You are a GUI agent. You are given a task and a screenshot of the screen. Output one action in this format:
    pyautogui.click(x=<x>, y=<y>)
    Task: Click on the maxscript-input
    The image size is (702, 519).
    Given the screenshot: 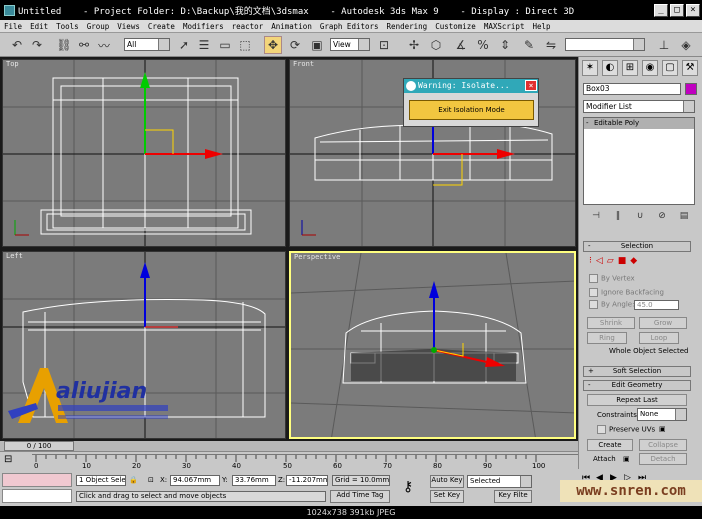 What is the action you would take?
    pyautogui.click(x=37, y=496)
    